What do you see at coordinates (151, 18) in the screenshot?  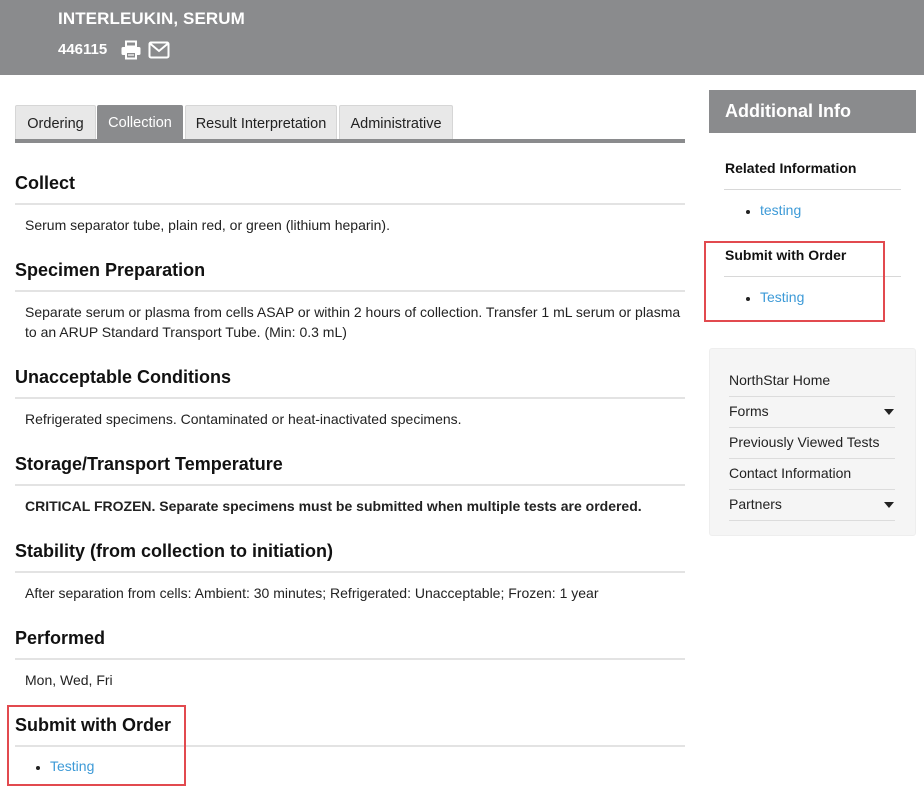 I see `test-title: INTERLEUKIN, SERUM` at bounding box center [151, 18].